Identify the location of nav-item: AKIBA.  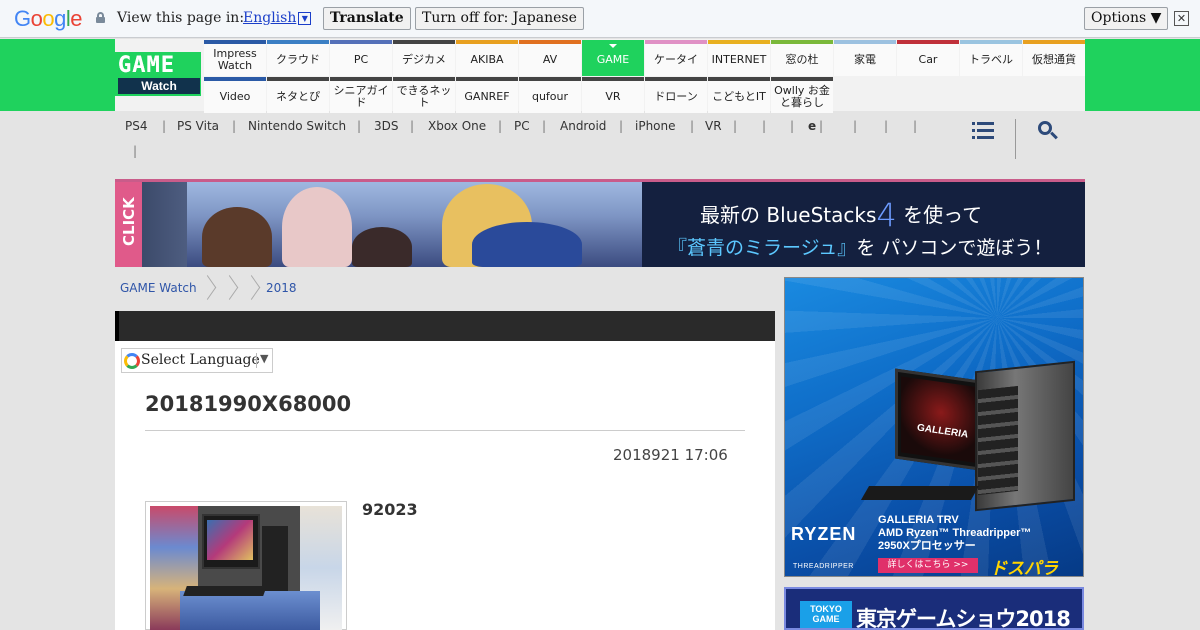
(487, 58).